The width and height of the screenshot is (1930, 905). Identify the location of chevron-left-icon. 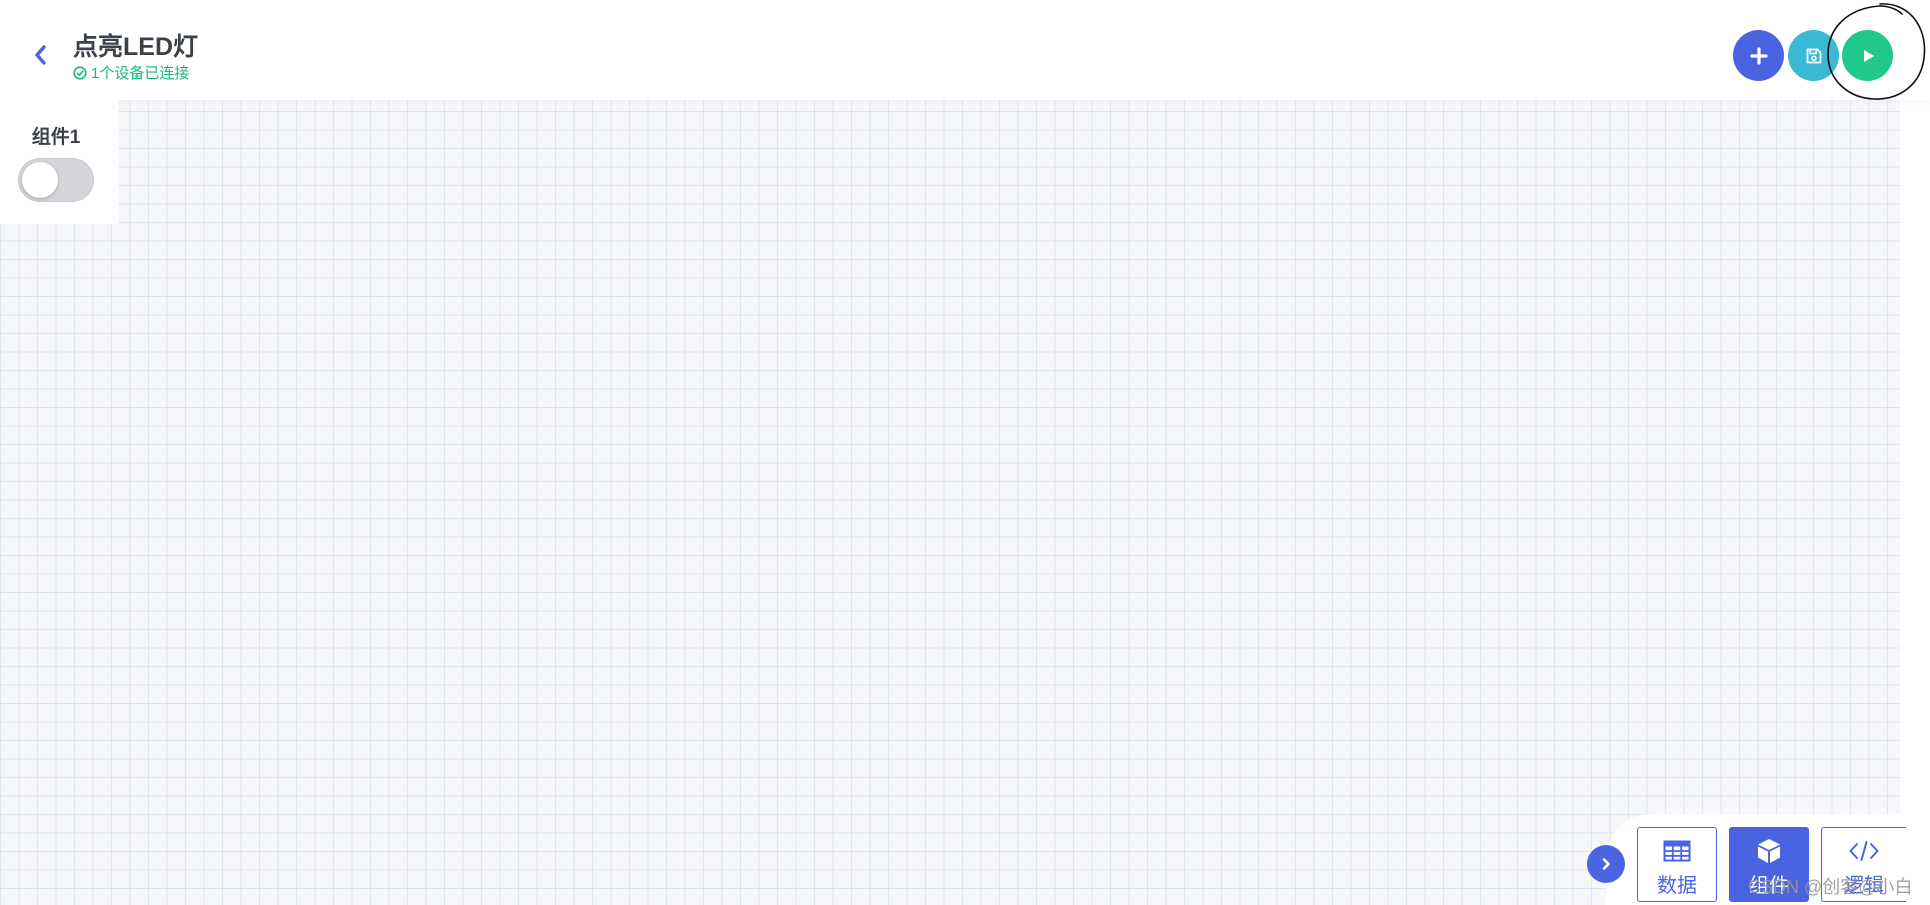
(40, 55).